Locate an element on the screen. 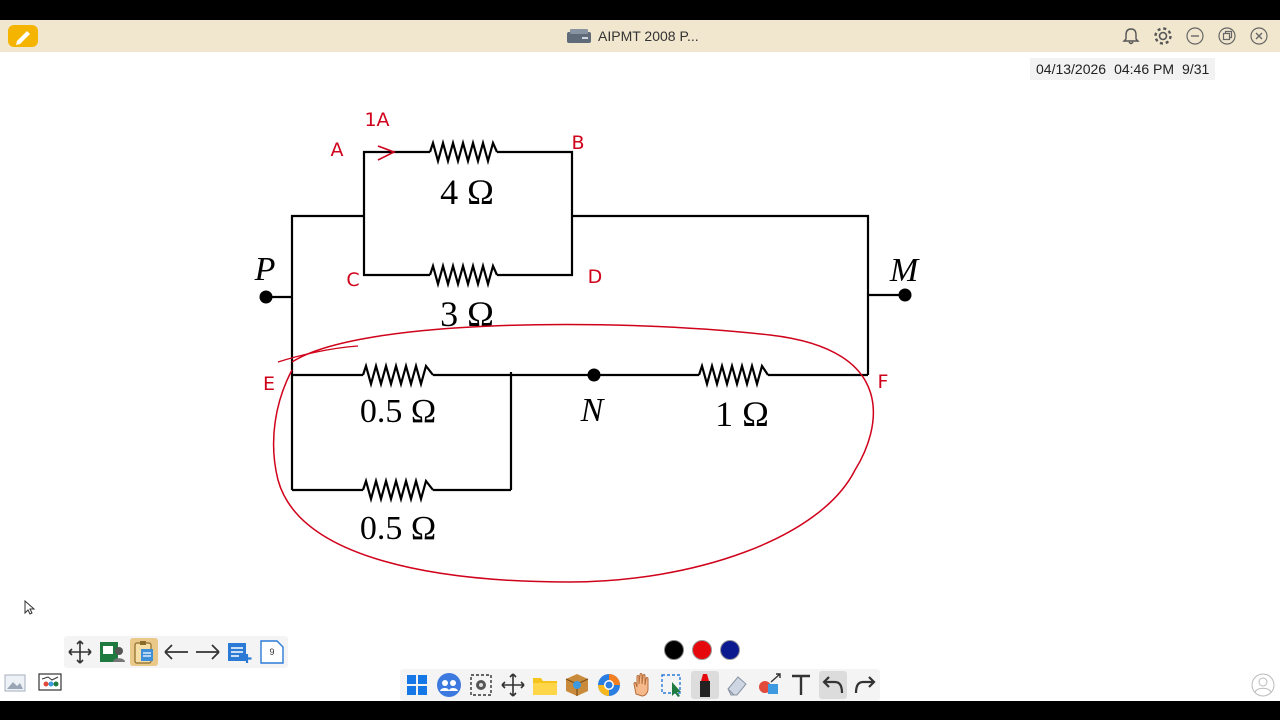 This screenshot has width=1280, height=720. folder-icon is located at coordinates (545, 685).